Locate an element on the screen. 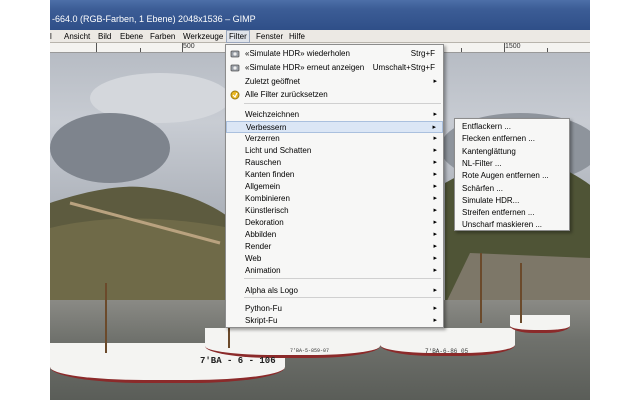 This screenshot has height=400, width=640. menu-ansicht: Ansicht is located at coordinates (77, 36).